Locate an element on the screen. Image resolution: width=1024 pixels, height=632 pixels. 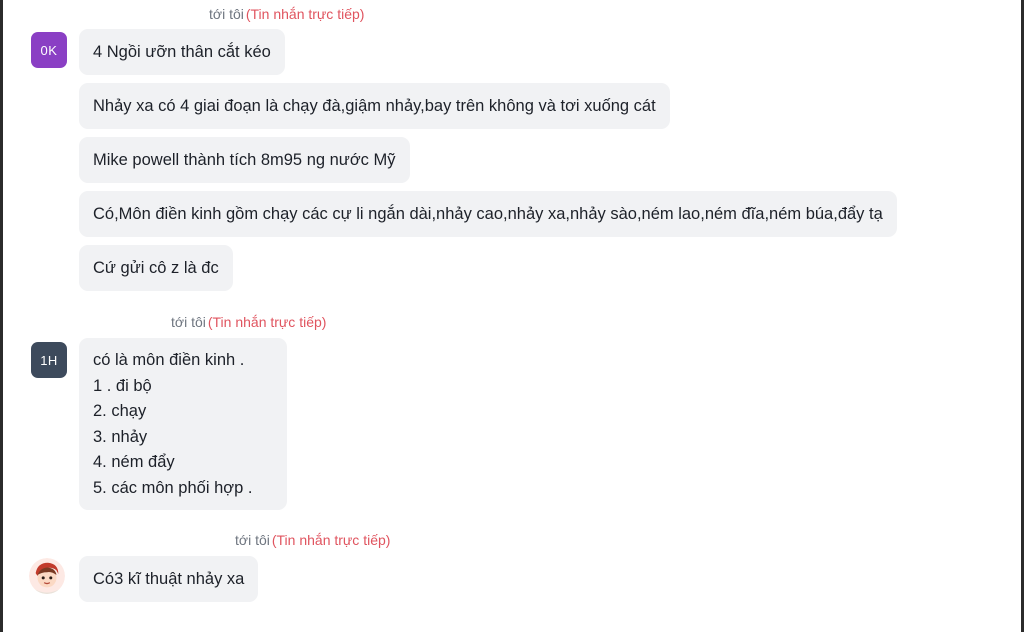
avatar: 1H is located at coordinates (49, 360).